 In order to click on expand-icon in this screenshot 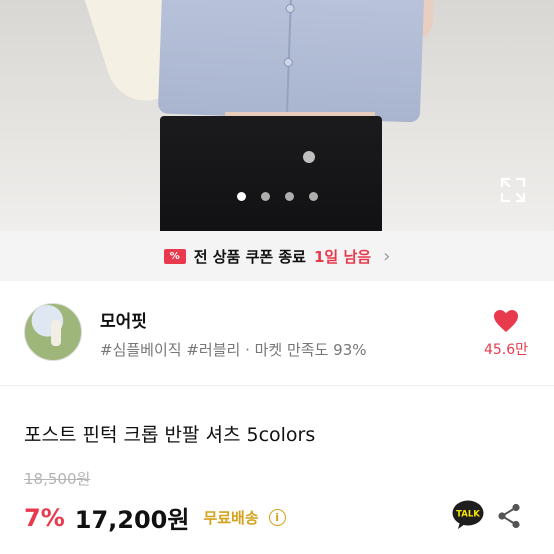, I will do `click(513, 190)`.